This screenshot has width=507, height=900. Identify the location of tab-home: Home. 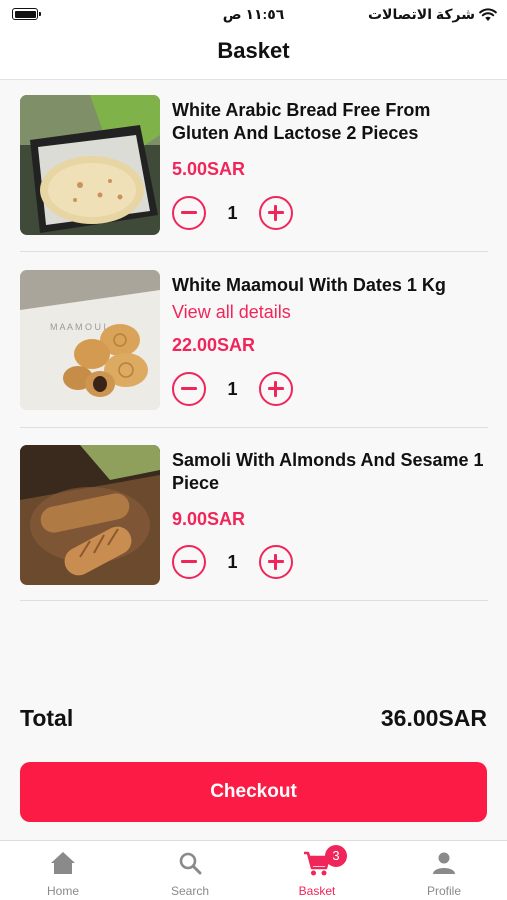
(63, 870).